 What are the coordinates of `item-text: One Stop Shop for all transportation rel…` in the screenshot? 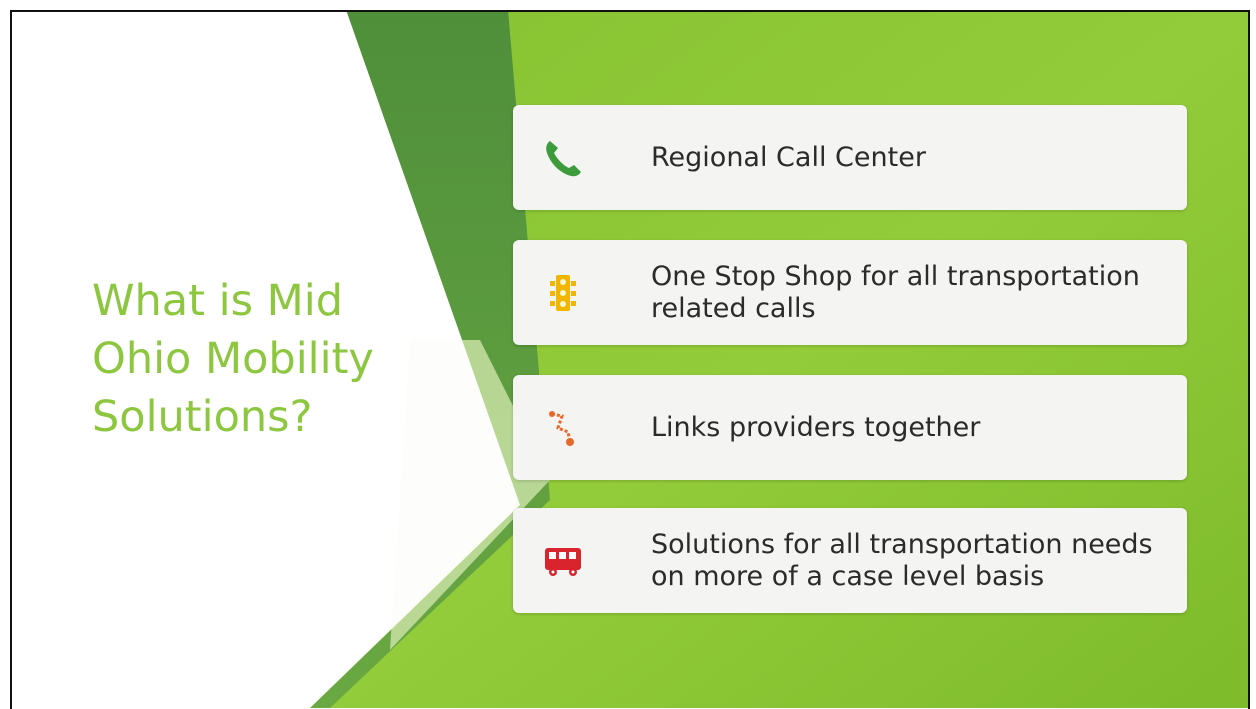 It's located at (895, 292).